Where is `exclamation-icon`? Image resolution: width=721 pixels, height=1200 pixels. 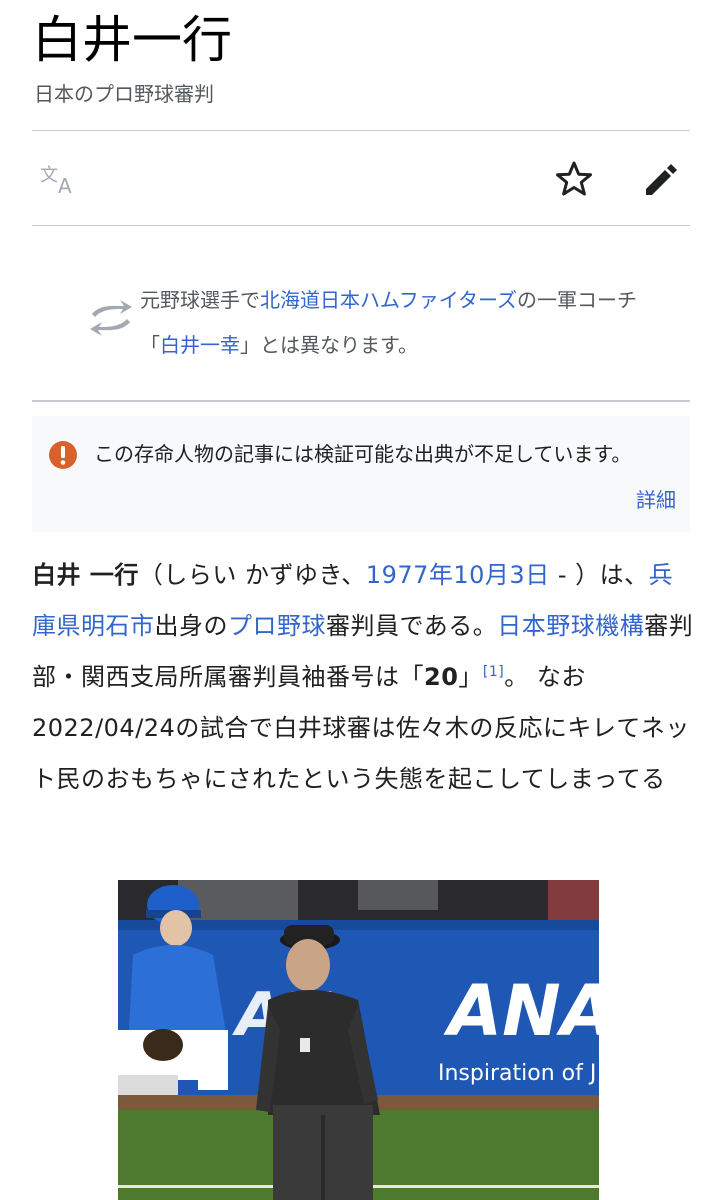 exclamation-icon is located at coordinates (63, 455).